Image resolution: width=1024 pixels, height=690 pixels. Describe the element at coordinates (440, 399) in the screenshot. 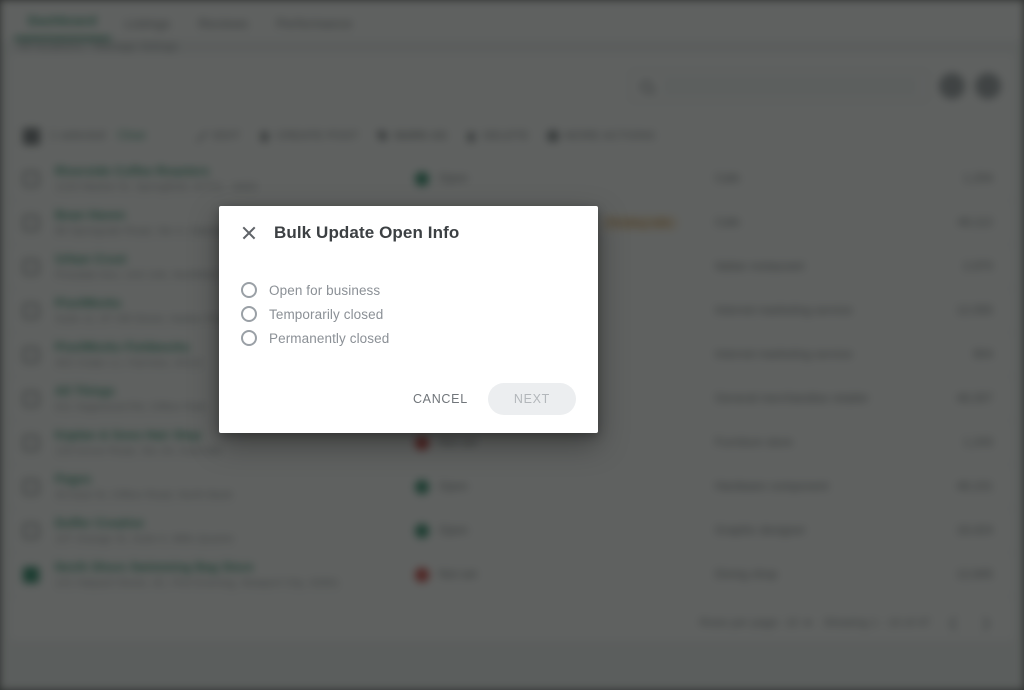

I see `cancel-button: CANCEL` at that location.